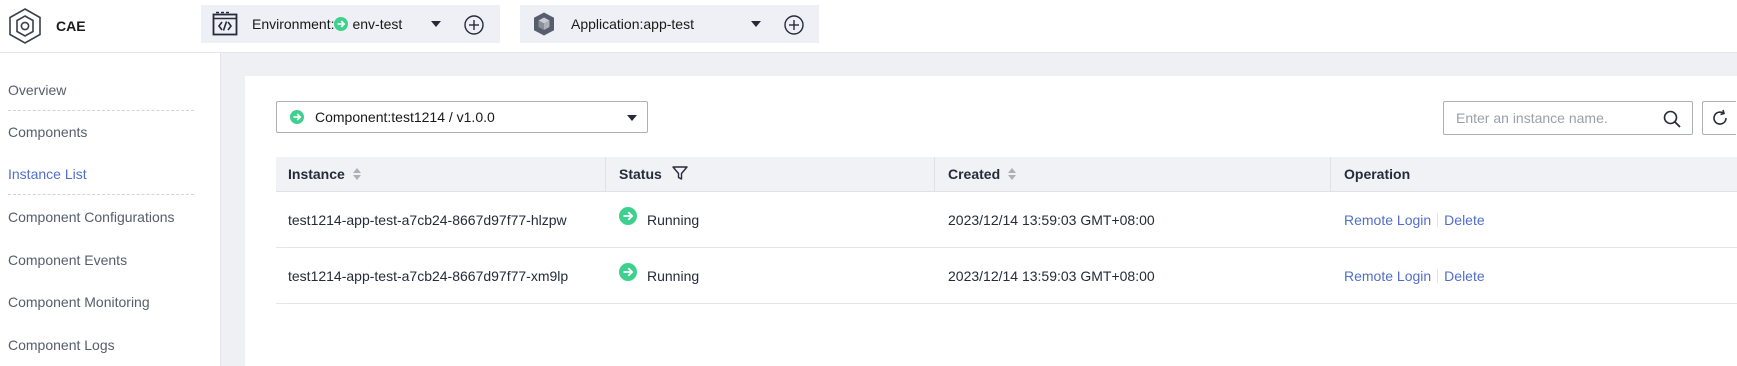  I want to click on column-header-label: Instance, so click(316, 174).